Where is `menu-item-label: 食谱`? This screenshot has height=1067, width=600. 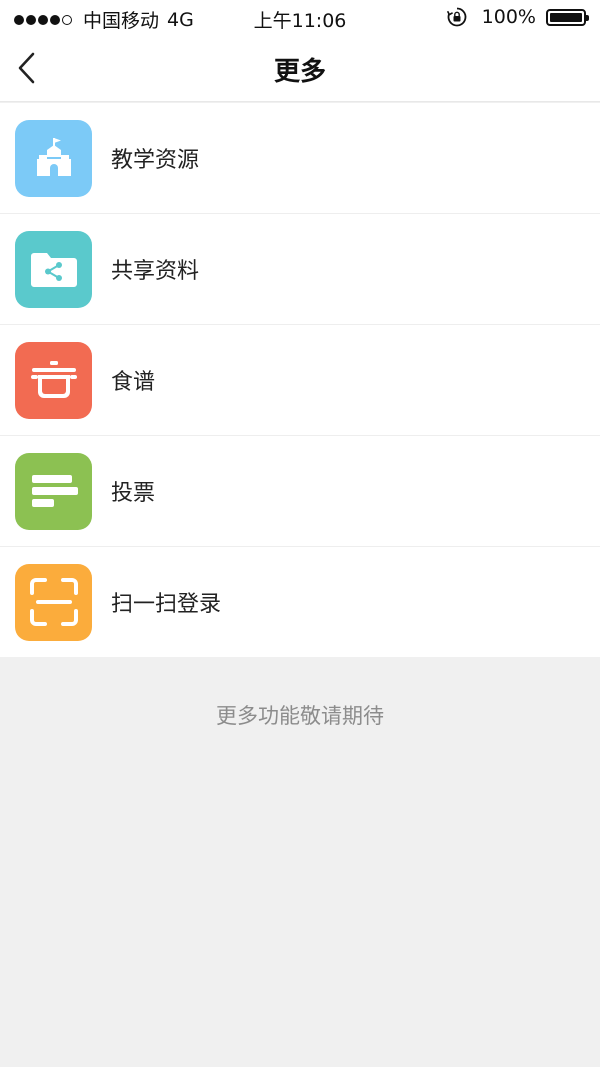
menu-item-label: 食谱 is located at coordinates (133, 382).